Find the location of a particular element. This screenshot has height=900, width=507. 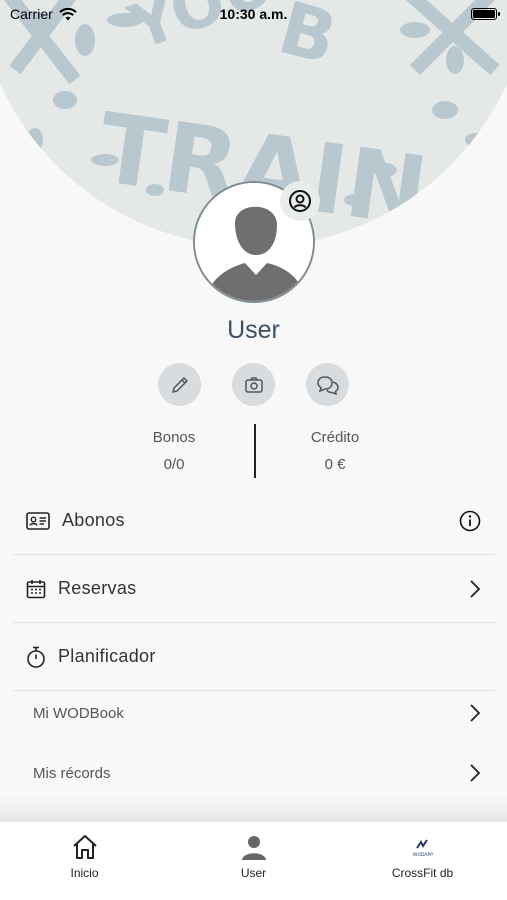

info-icon is located at coordinates (470, 521).